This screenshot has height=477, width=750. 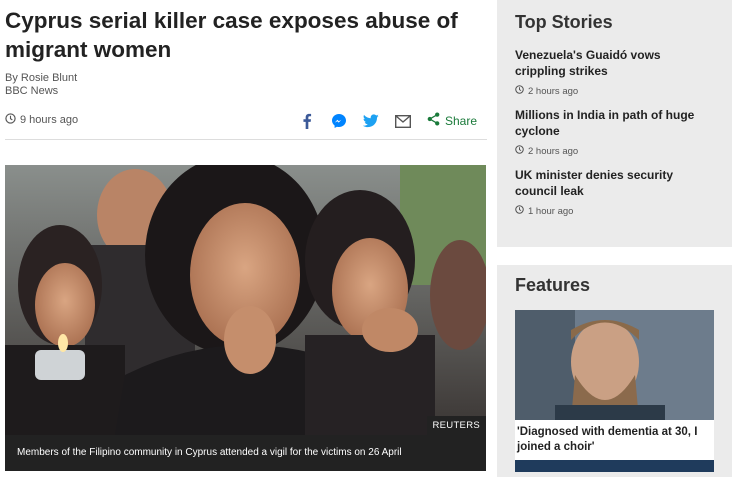 I want to click on feature-next-image, so click(x=614, y=466).